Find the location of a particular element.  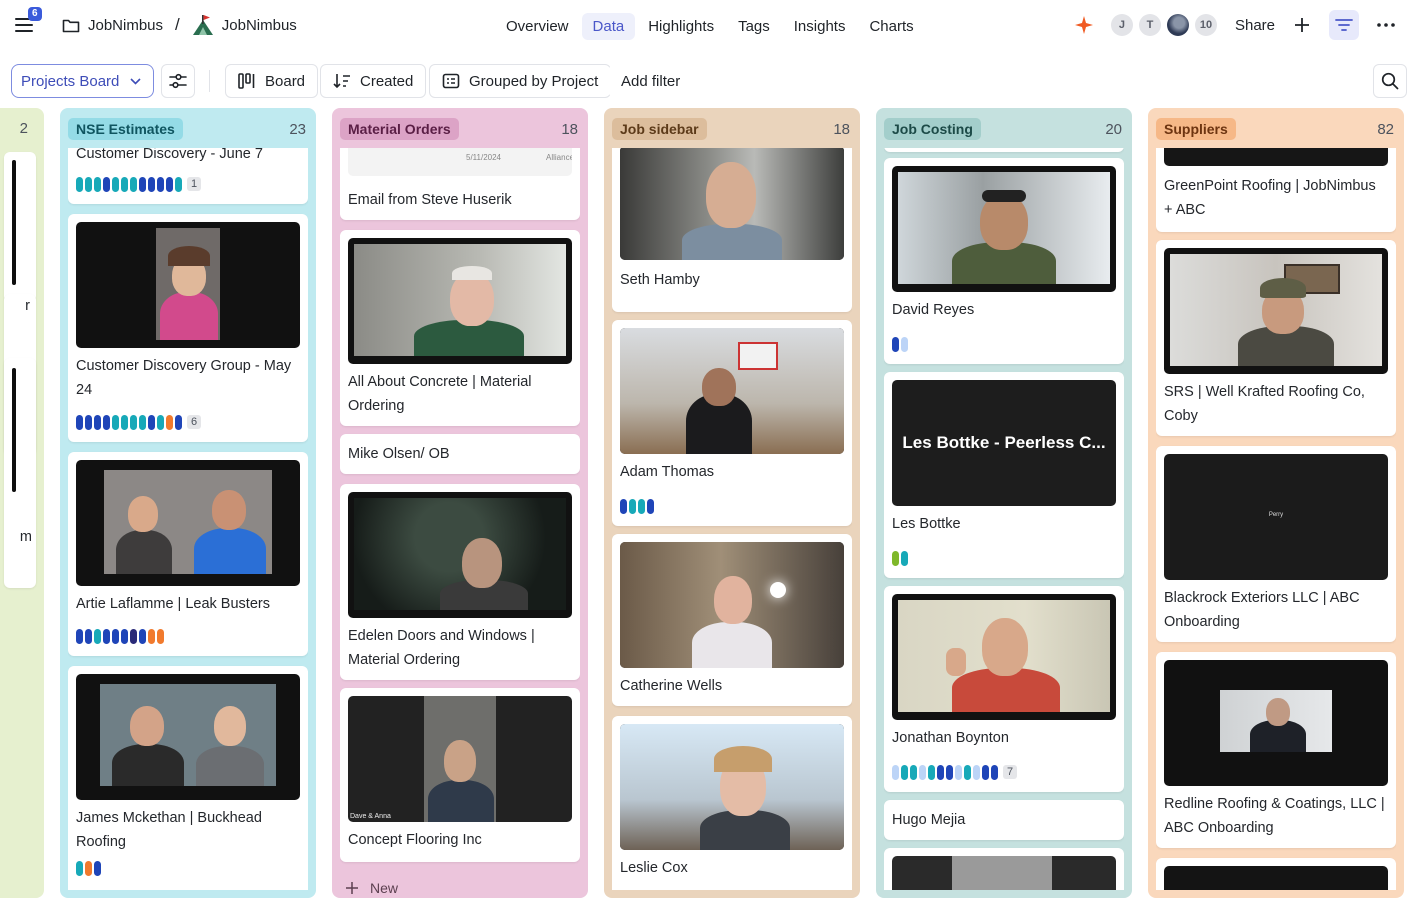

card: Customer Discovery Group - May 24 6 is located at coordinates (188, 328).